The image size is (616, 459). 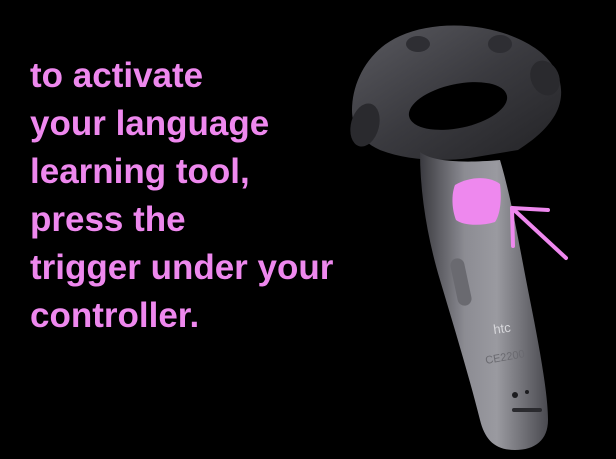 I want to click on tracking-ring, so click(x=456, y=92).